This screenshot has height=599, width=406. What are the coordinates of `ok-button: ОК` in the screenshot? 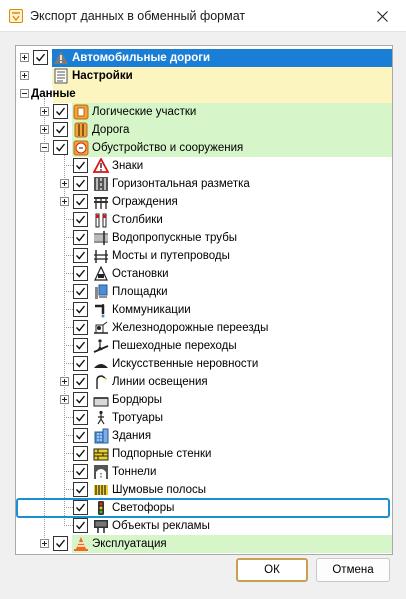 It's located at (272, 570).